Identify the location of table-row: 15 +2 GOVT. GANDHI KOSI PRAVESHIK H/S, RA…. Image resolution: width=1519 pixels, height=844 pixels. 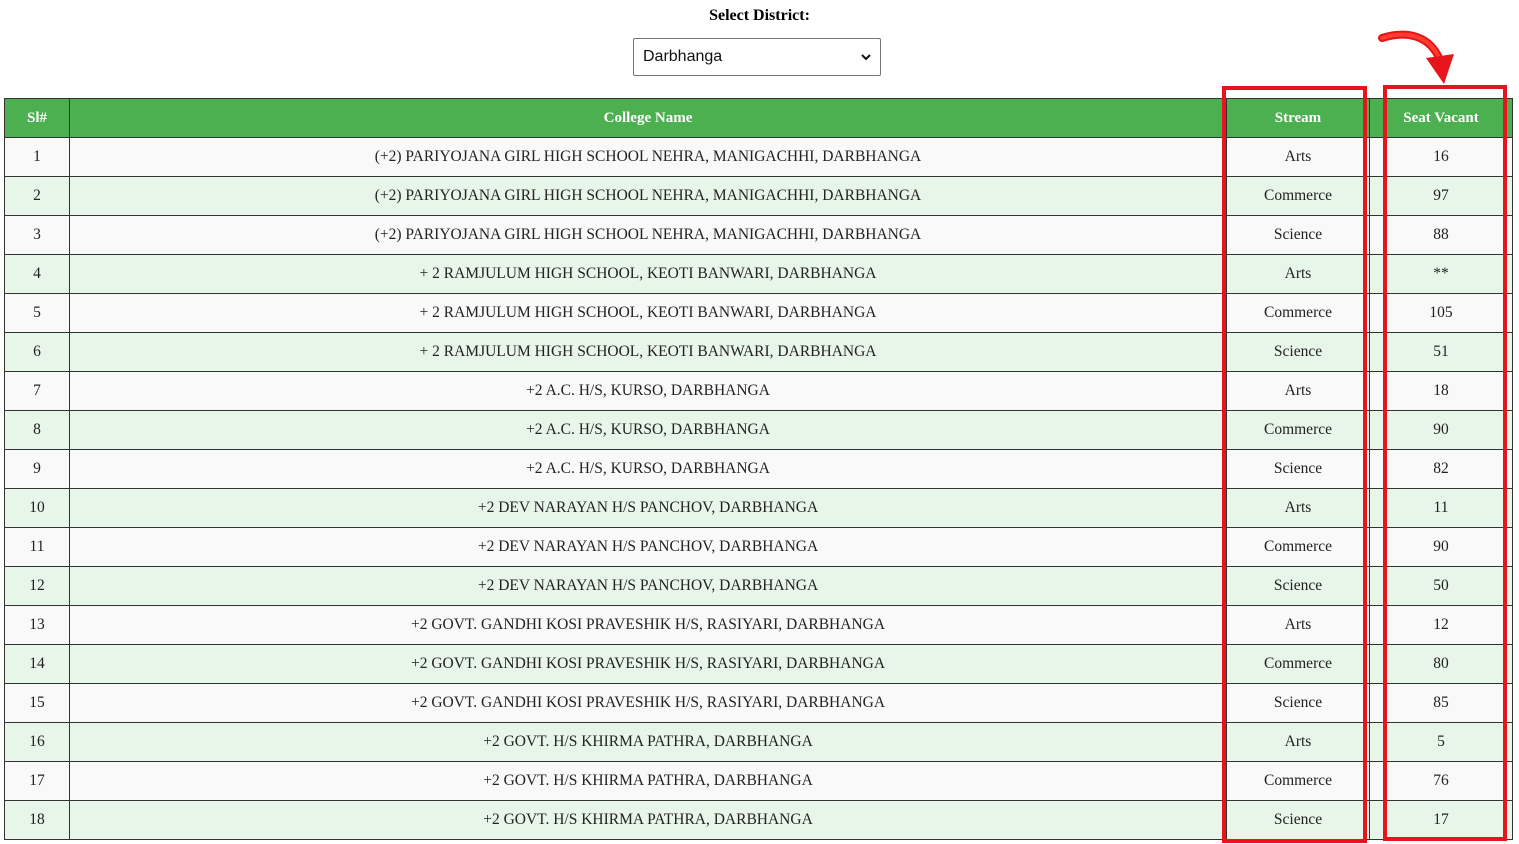
(758, 703).